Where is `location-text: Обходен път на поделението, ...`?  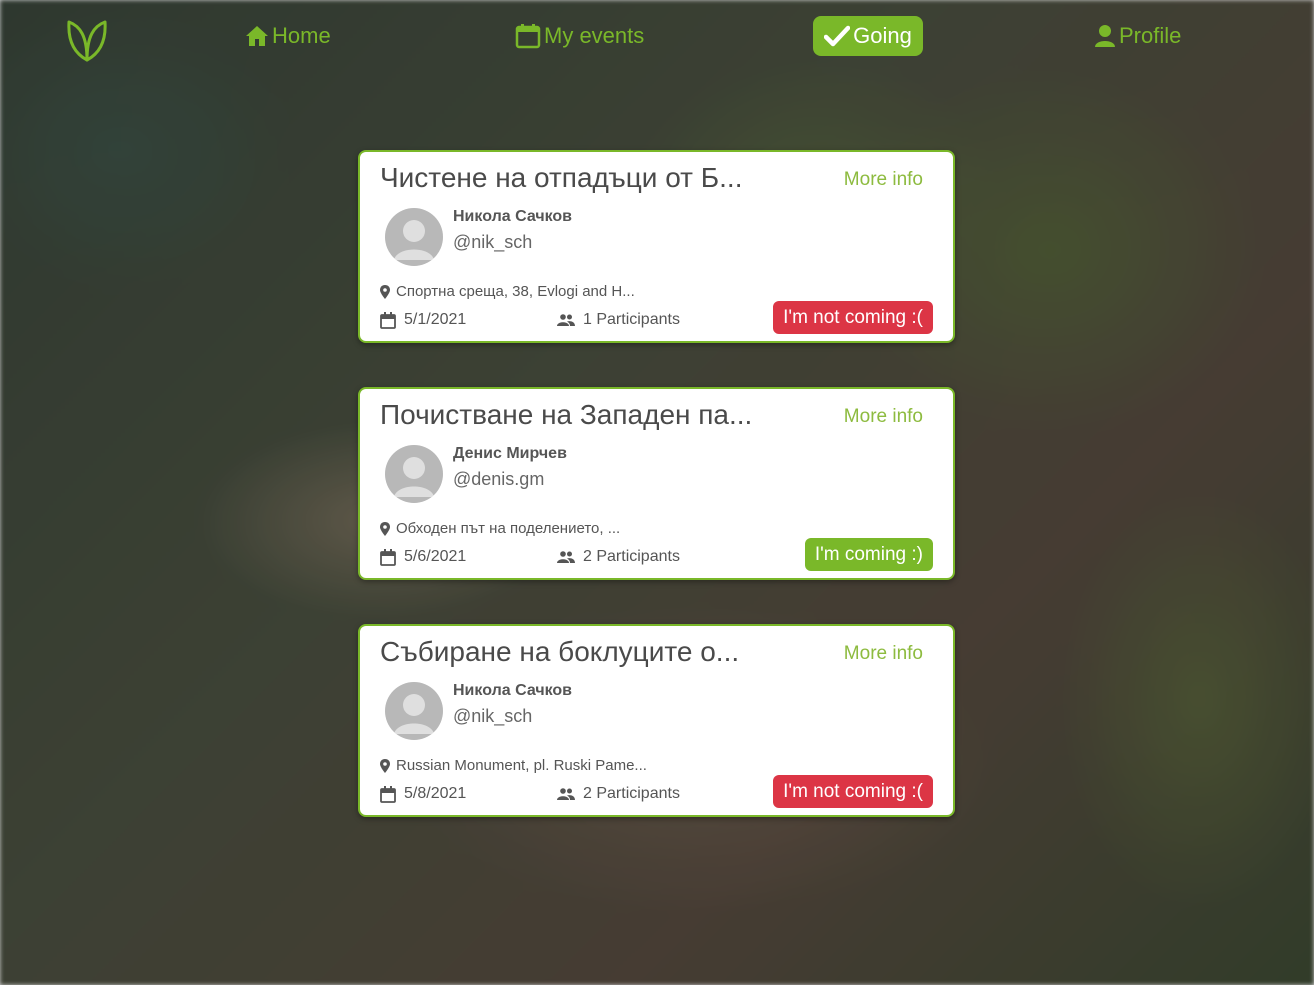 location-text: Обходен път на поделението, ... is located at coordinates (508, 528).